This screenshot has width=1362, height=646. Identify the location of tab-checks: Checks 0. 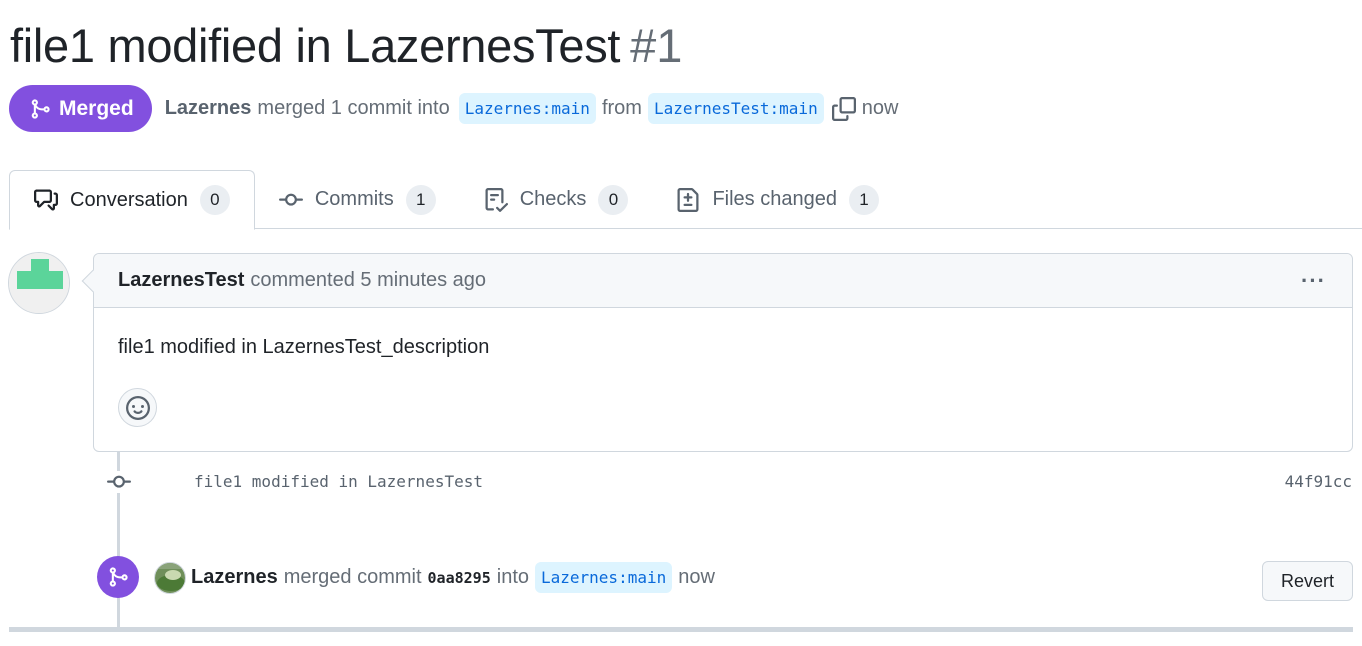
(556, 199).